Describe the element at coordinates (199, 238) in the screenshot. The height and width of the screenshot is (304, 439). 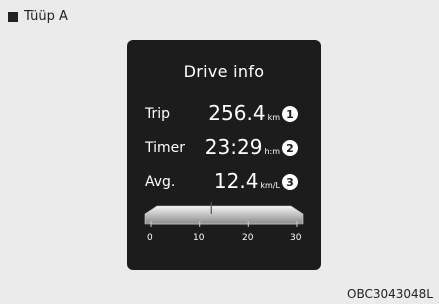
I see `tick-label: 10` at that location.